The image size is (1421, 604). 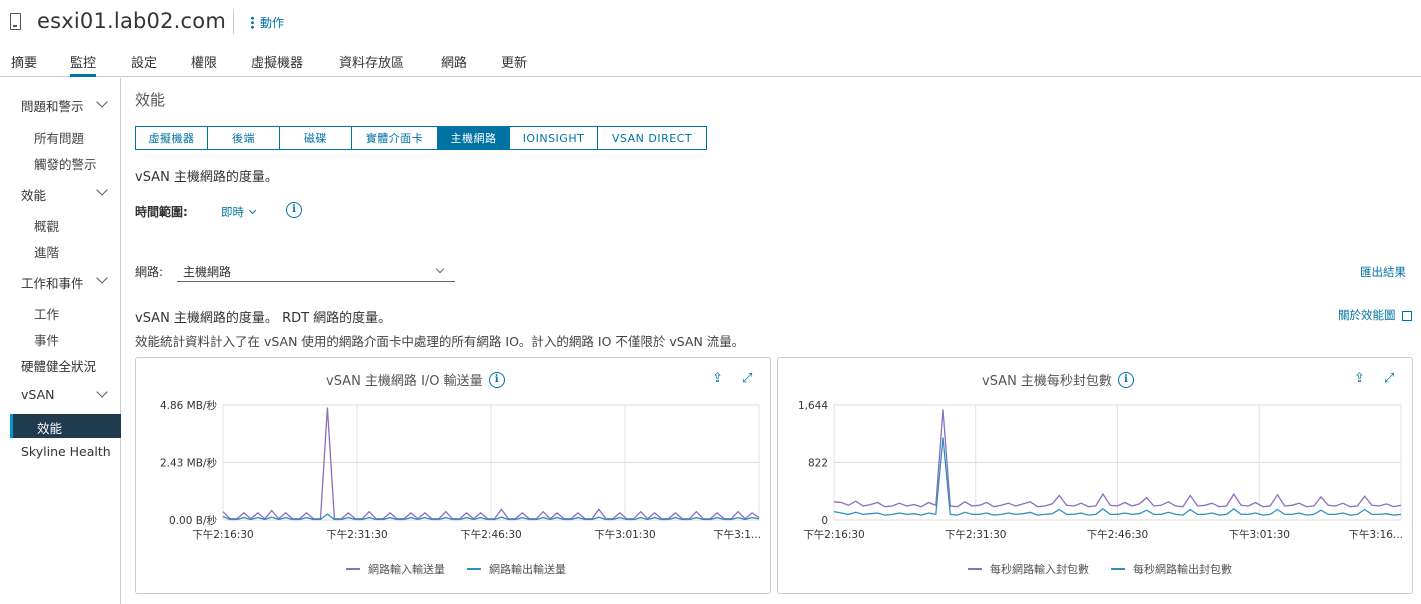 What do you see at coordinates (371, 64) in the screenshot?
I see `tab-datastores: 資料存放區` at bounding box center [371, 64].